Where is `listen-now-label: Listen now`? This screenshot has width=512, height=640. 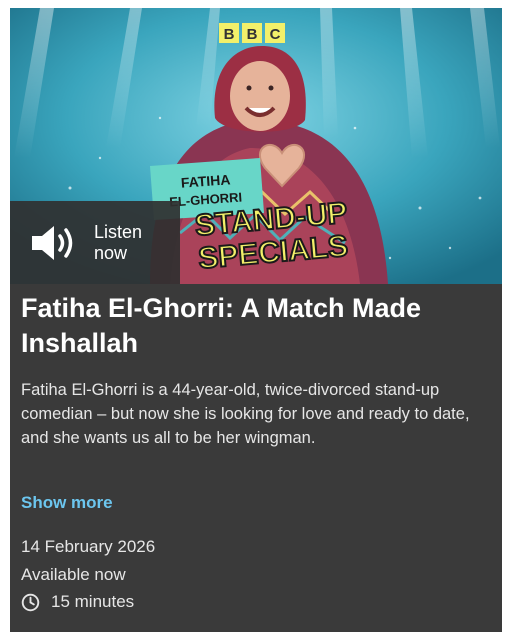 listen-now-label: Listen now is located at coordinates (118, 242).